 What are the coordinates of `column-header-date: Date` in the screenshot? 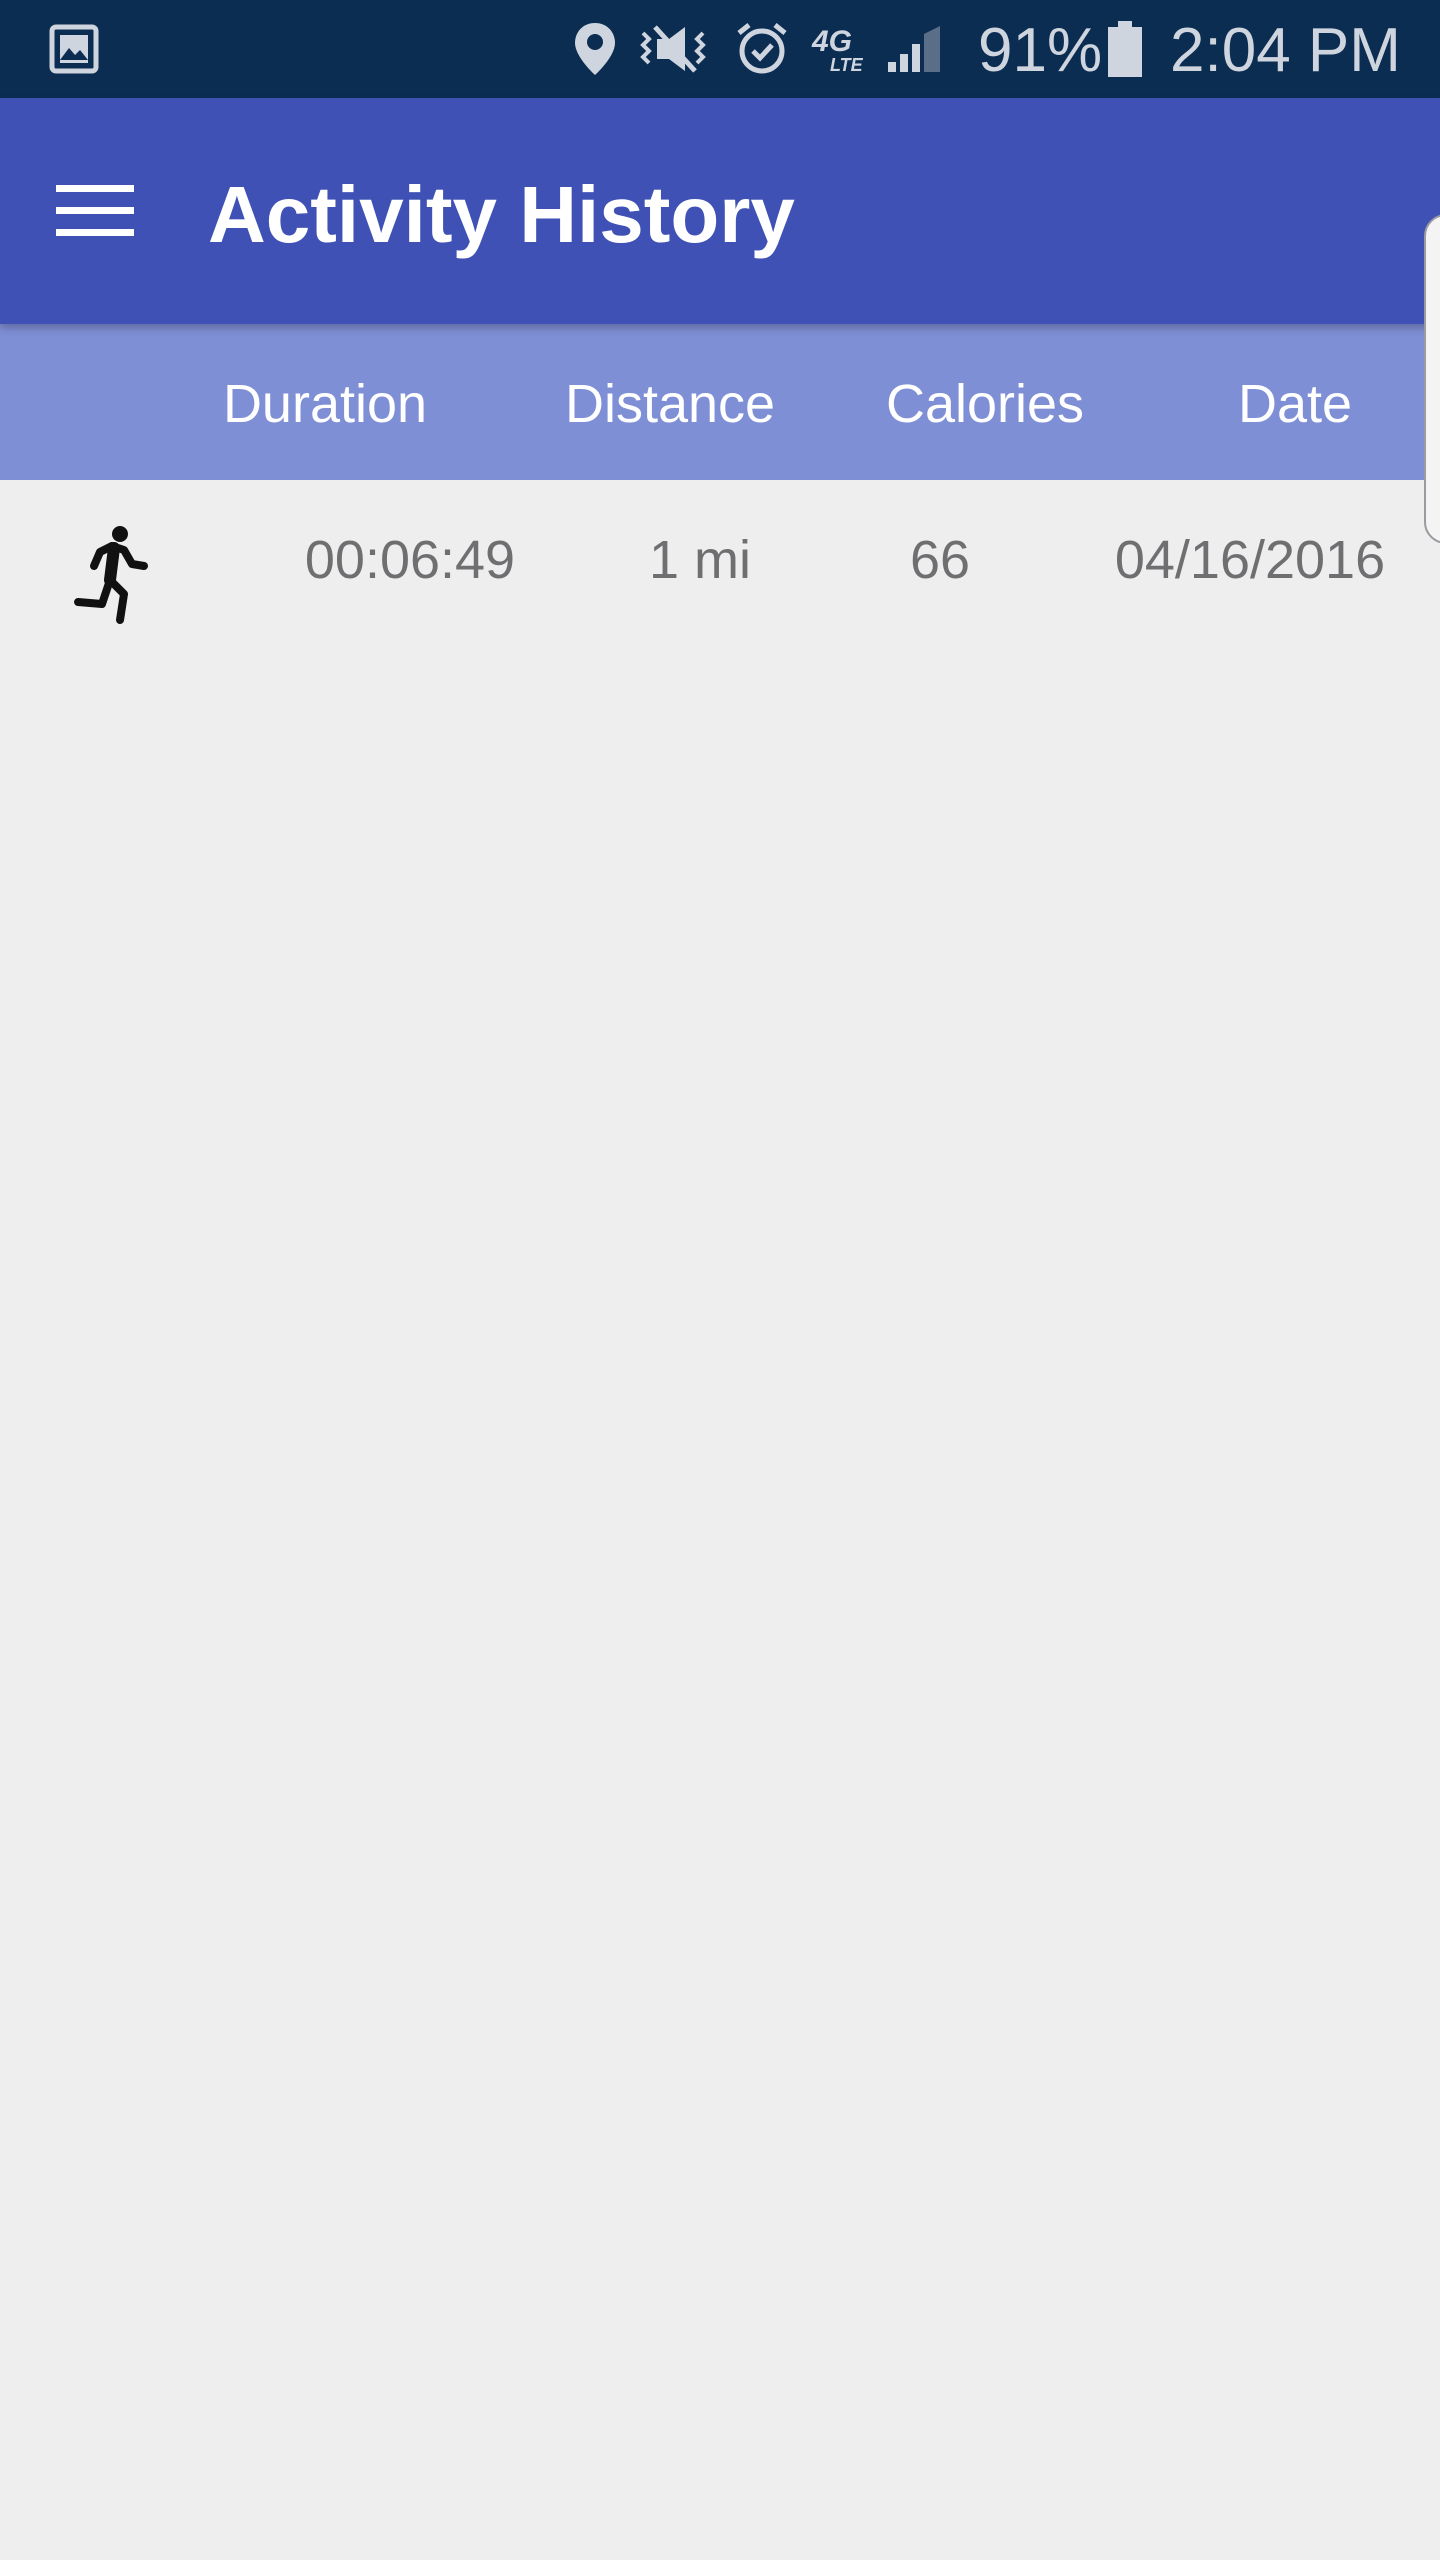 It's located at (1295, 402).